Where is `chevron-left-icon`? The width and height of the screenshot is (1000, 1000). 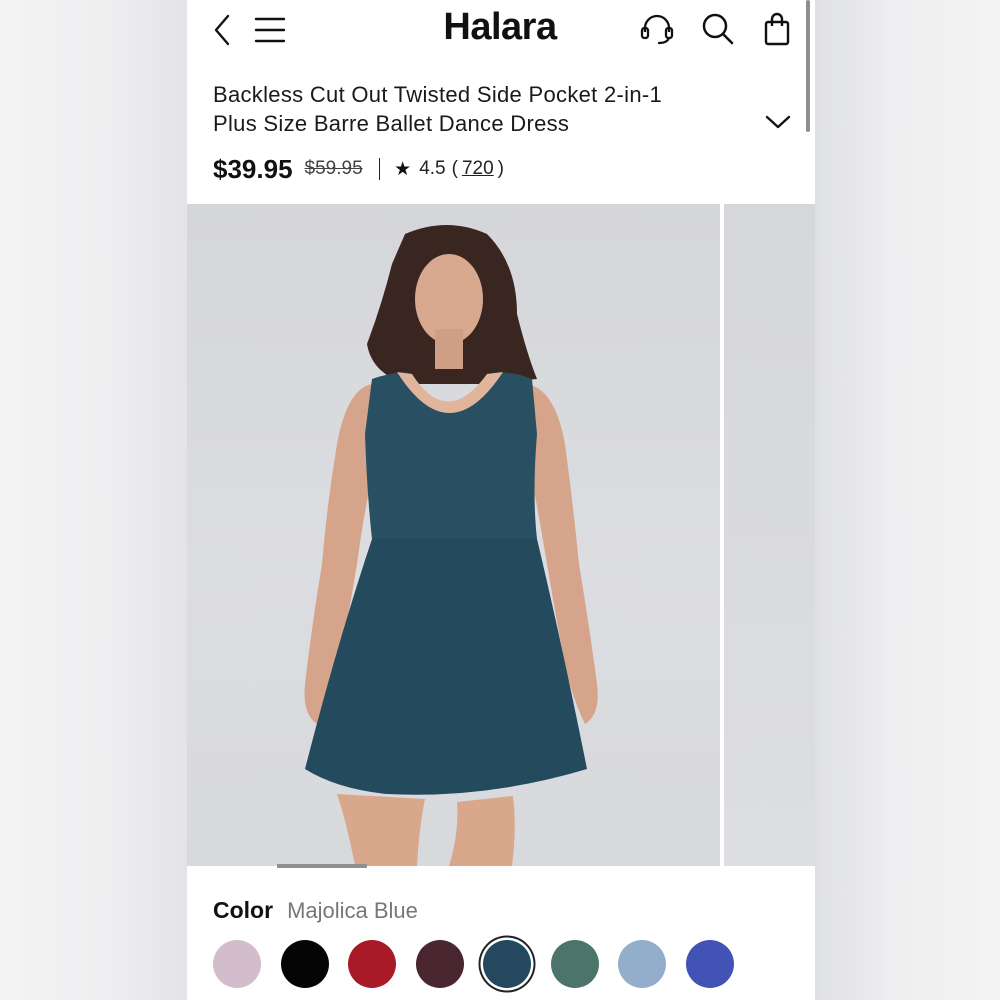 chevron-left-icon is located at coordinates (222, 30).